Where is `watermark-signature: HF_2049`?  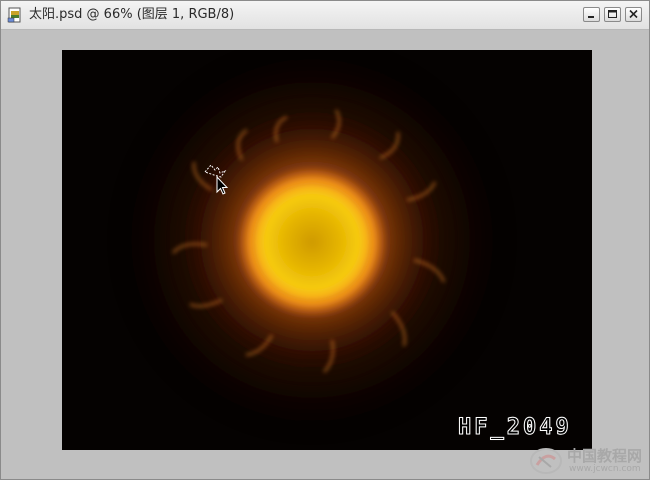 watermark-signature: HF_2049 is located at coordinates (515, 427).